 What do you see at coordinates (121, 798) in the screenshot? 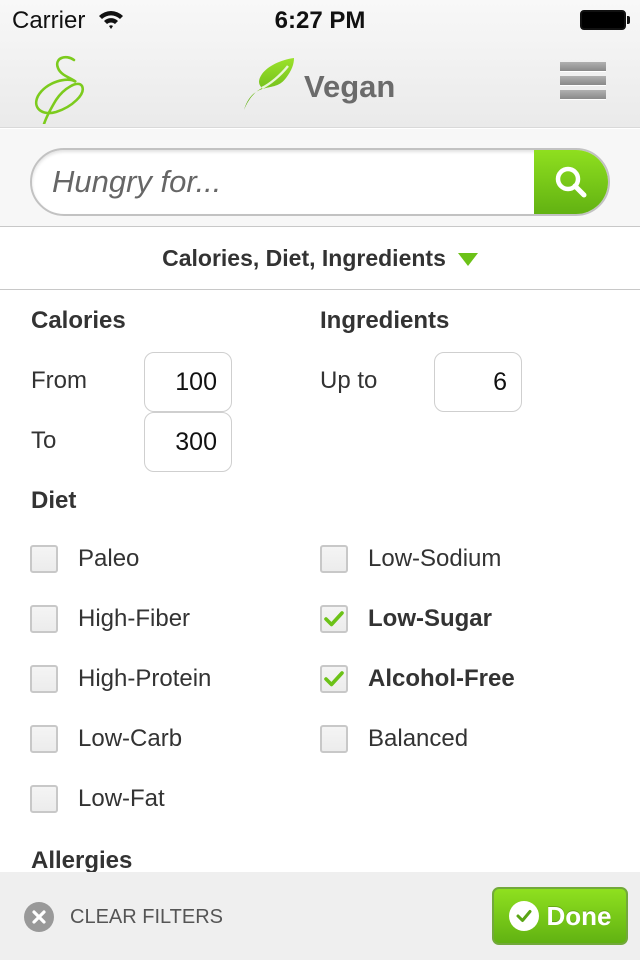
I see `diet-option-label: Low-Fat` at bounding box center [121, 798].